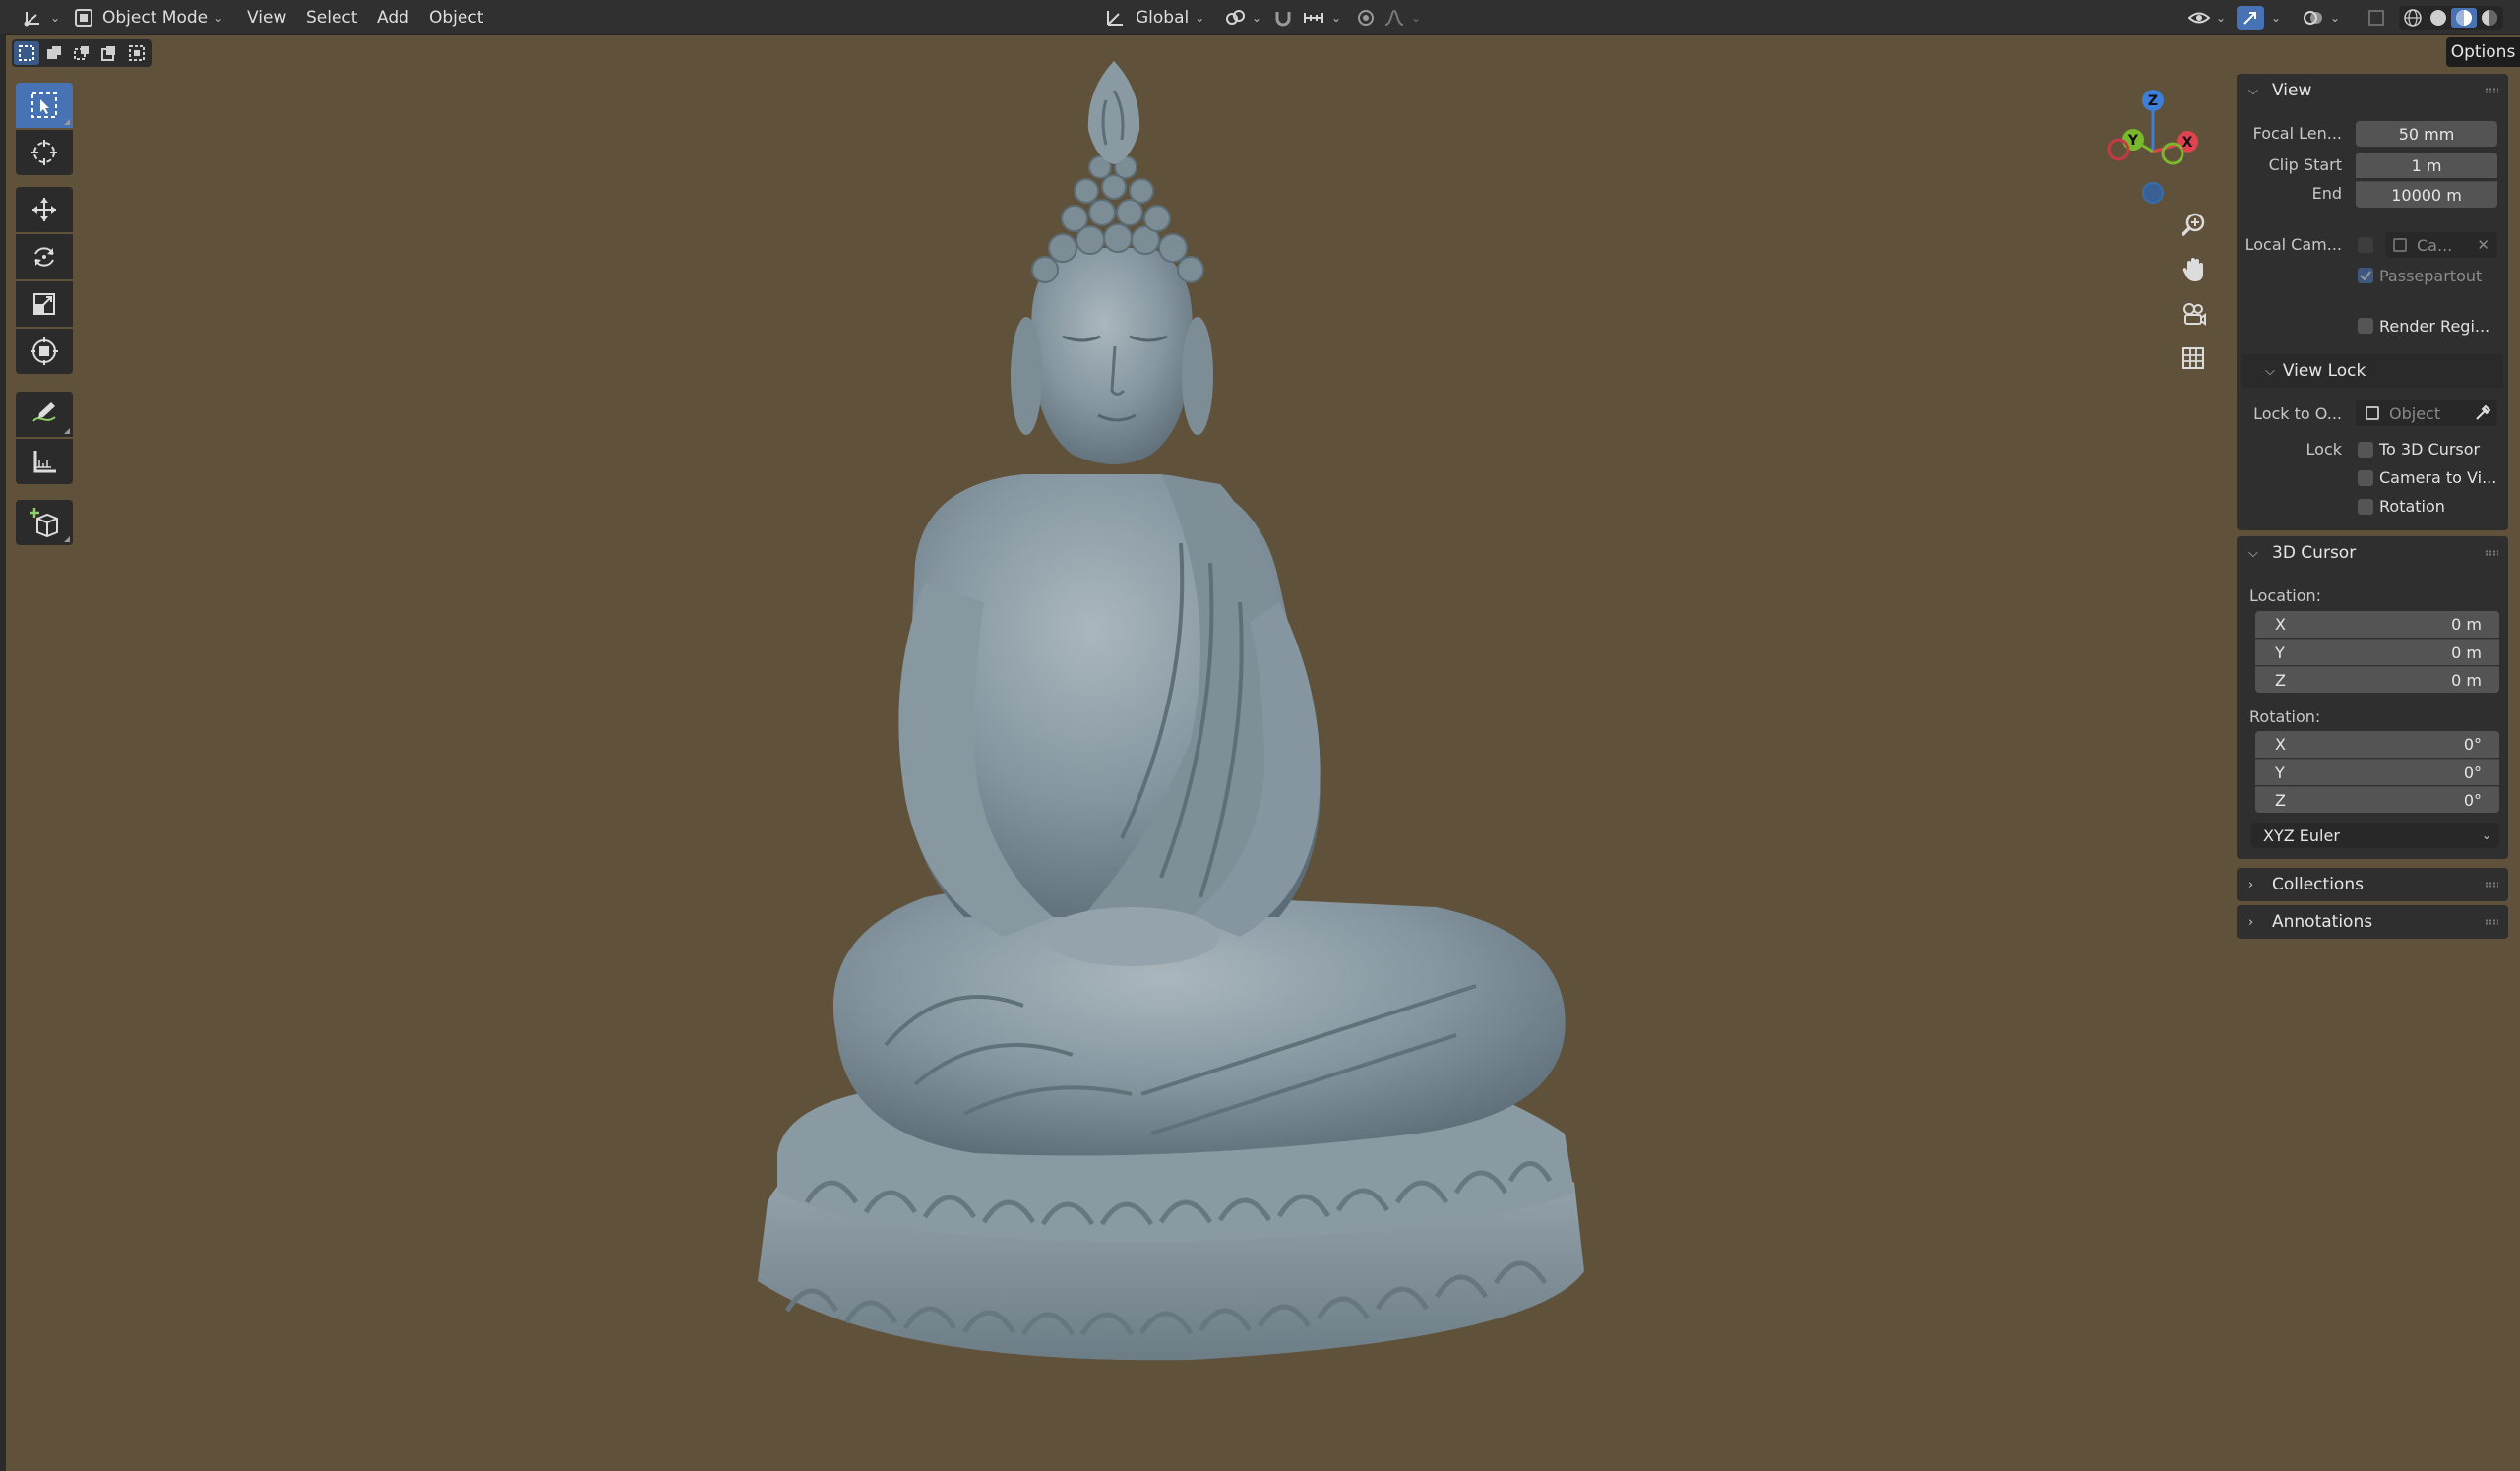 The height and width of the screenshot is (1471, 2520). I want to click on cursor-rotation-z-field: Z 0°, so click(2377, 799).